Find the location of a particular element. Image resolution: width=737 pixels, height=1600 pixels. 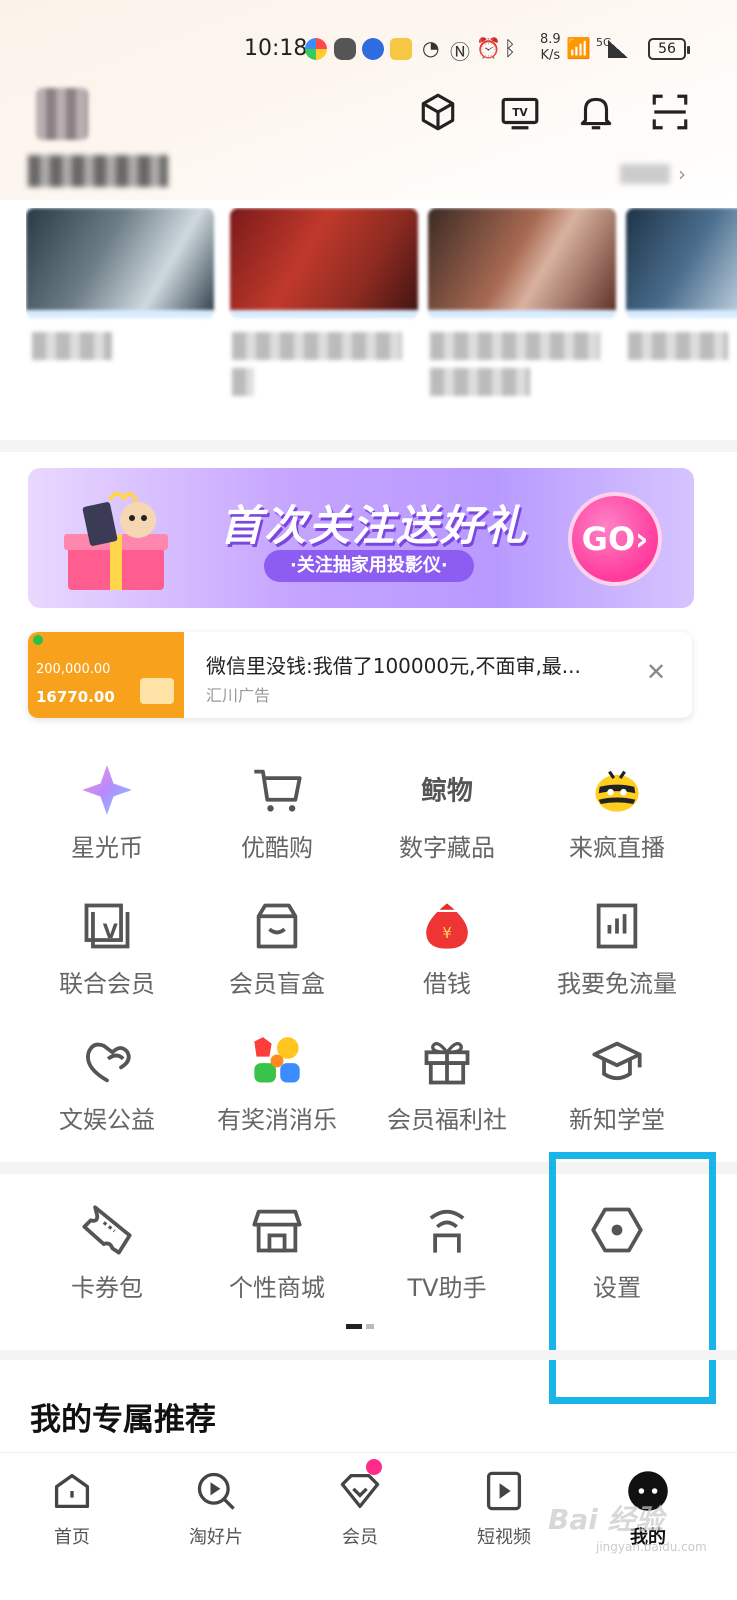

promo-banner: 首次关注送好礼 ·关注抽家用投影仪· GO› is located at coordinates (361, 538).